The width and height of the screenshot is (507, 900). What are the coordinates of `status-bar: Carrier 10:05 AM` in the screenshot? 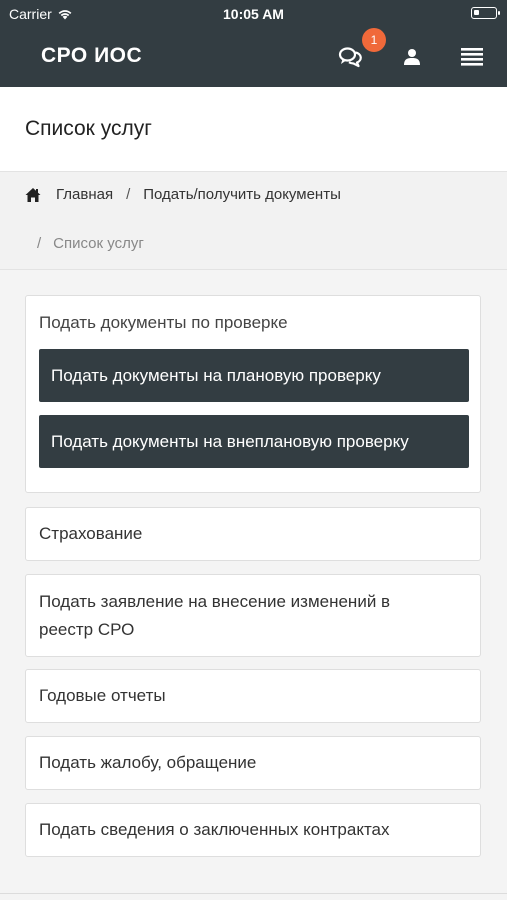 It's located at (253, 14).